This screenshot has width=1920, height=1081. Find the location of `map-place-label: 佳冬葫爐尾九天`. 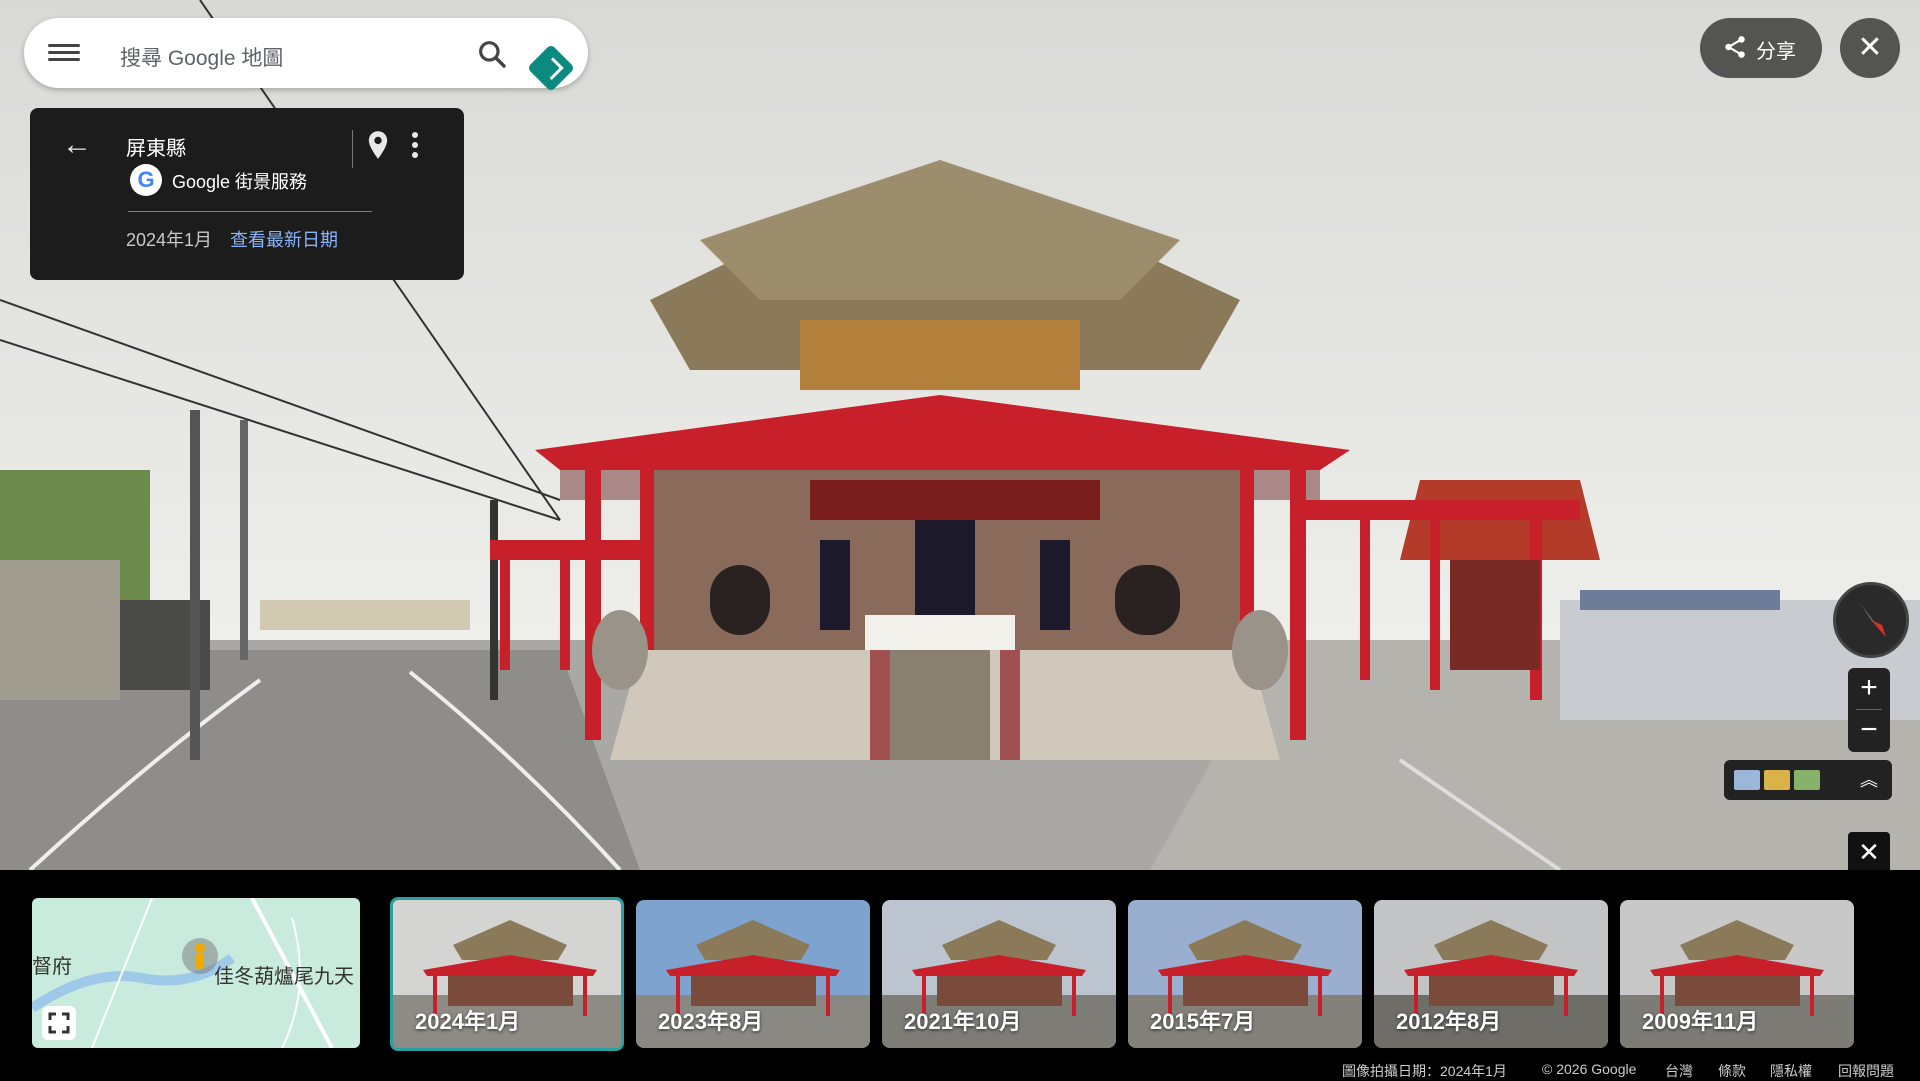

map-place-label: 佳冬葫爐尾九天 is located at coordinates (284, 977).